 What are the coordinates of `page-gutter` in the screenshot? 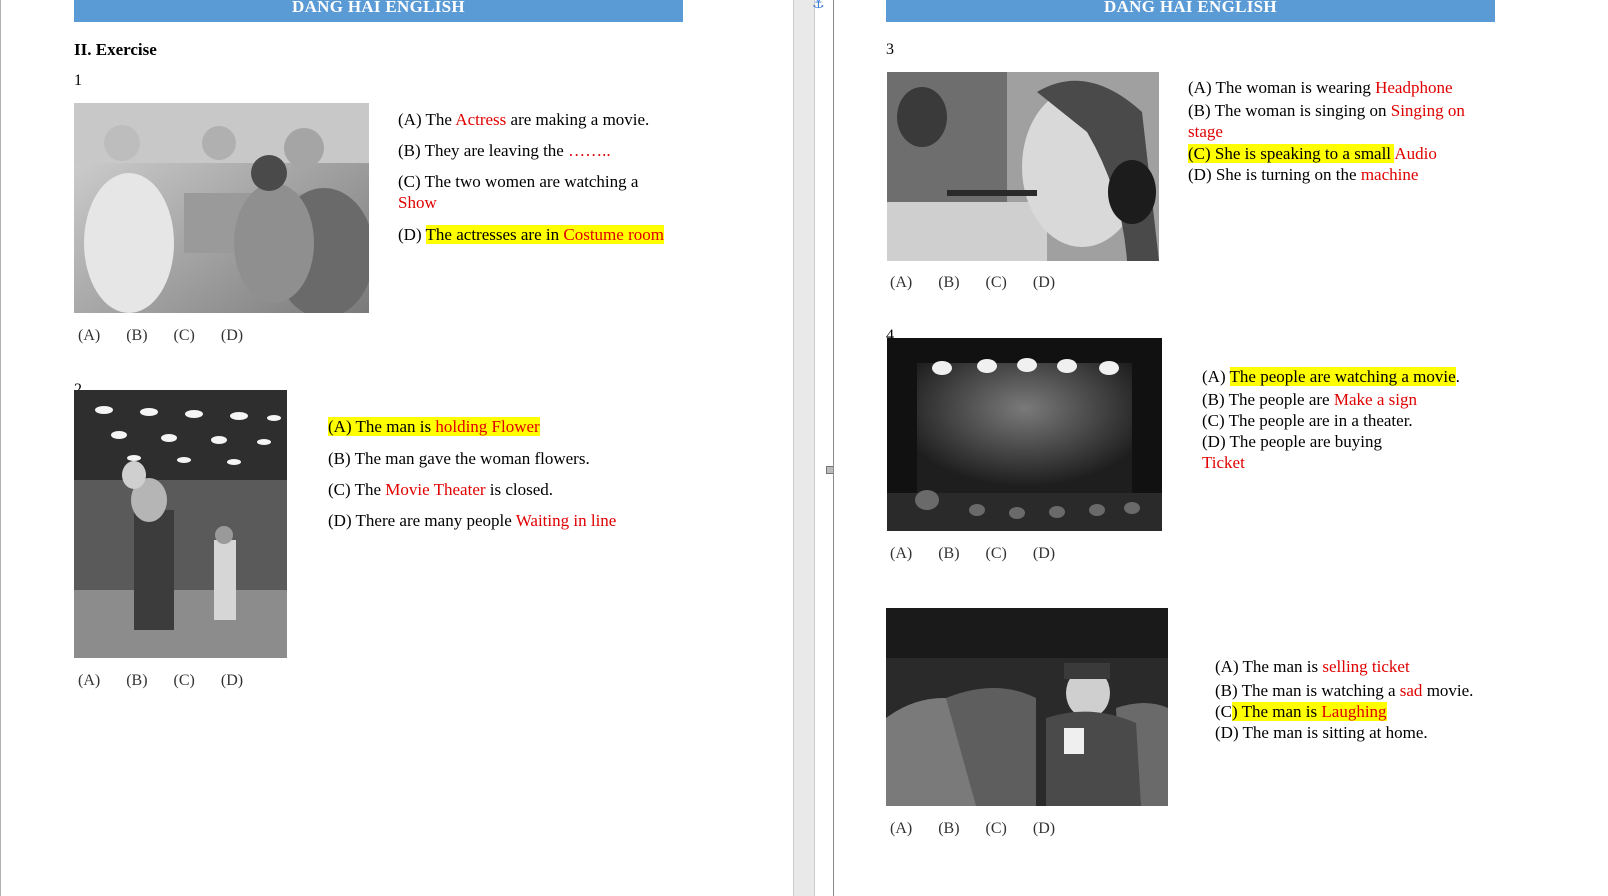 It's located at (783, 448).